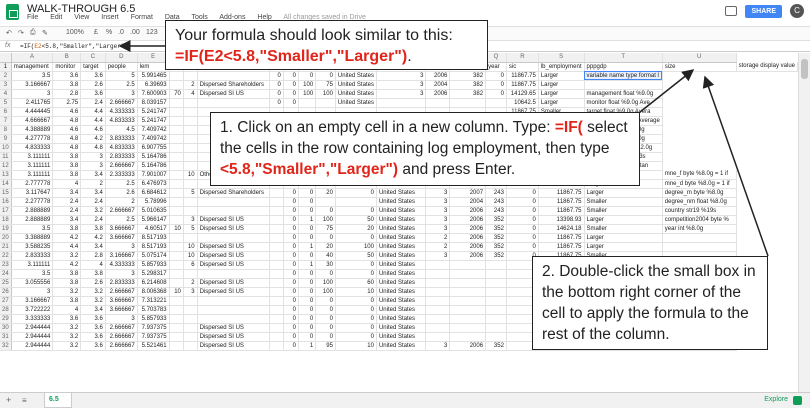 This screenshot has width=810, height=408. Describe the element at coordinates (190, 94) in the screenshot. I see `table-cell: 4` at that location.